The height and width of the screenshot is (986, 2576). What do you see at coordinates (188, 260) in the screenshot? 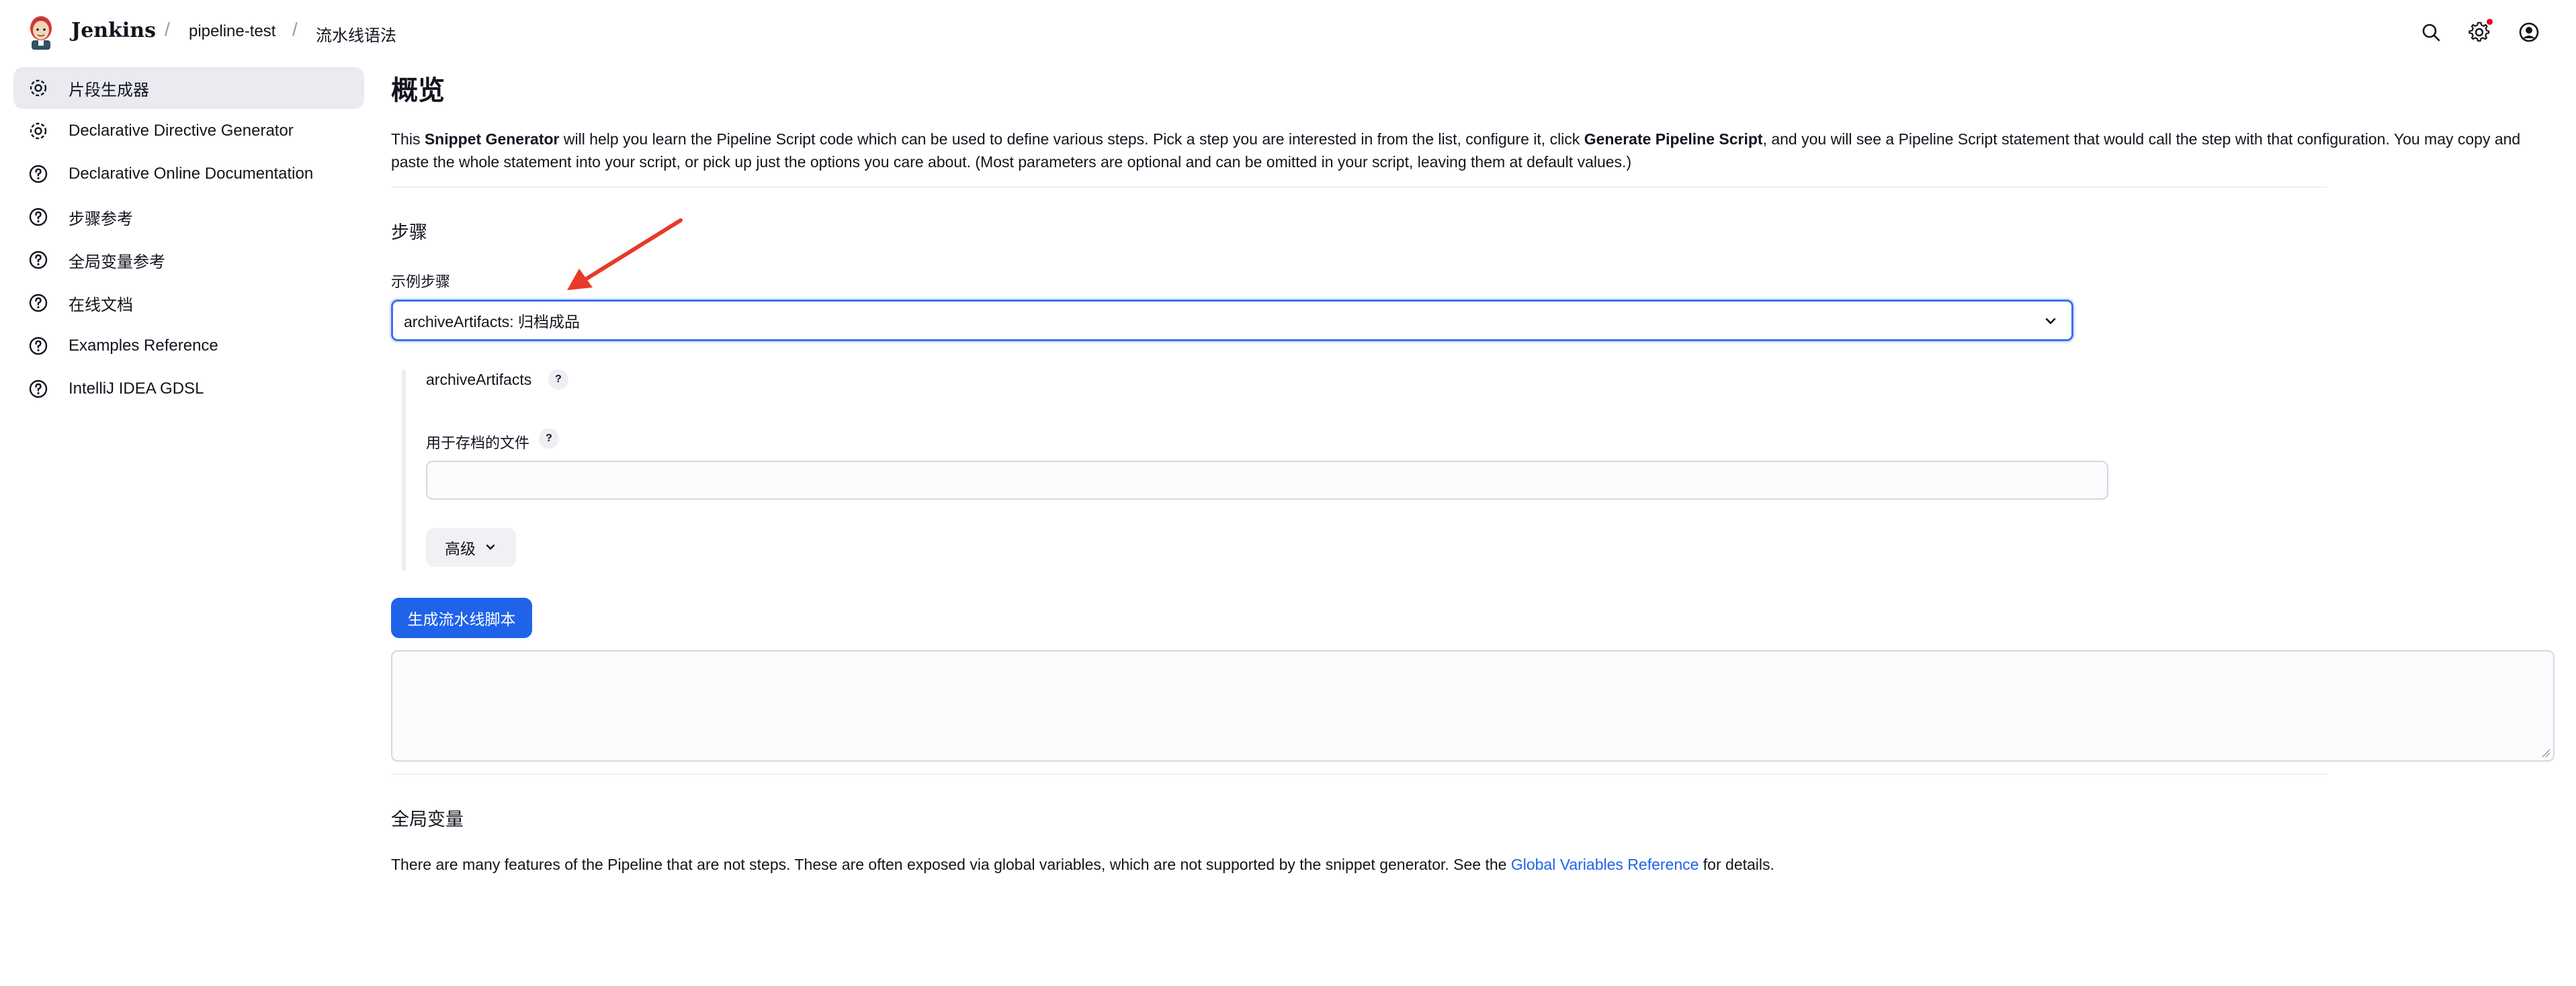
I see `sidebar-item-global-variables-reference: 全局变量参考` at bounding box center [188, 260].